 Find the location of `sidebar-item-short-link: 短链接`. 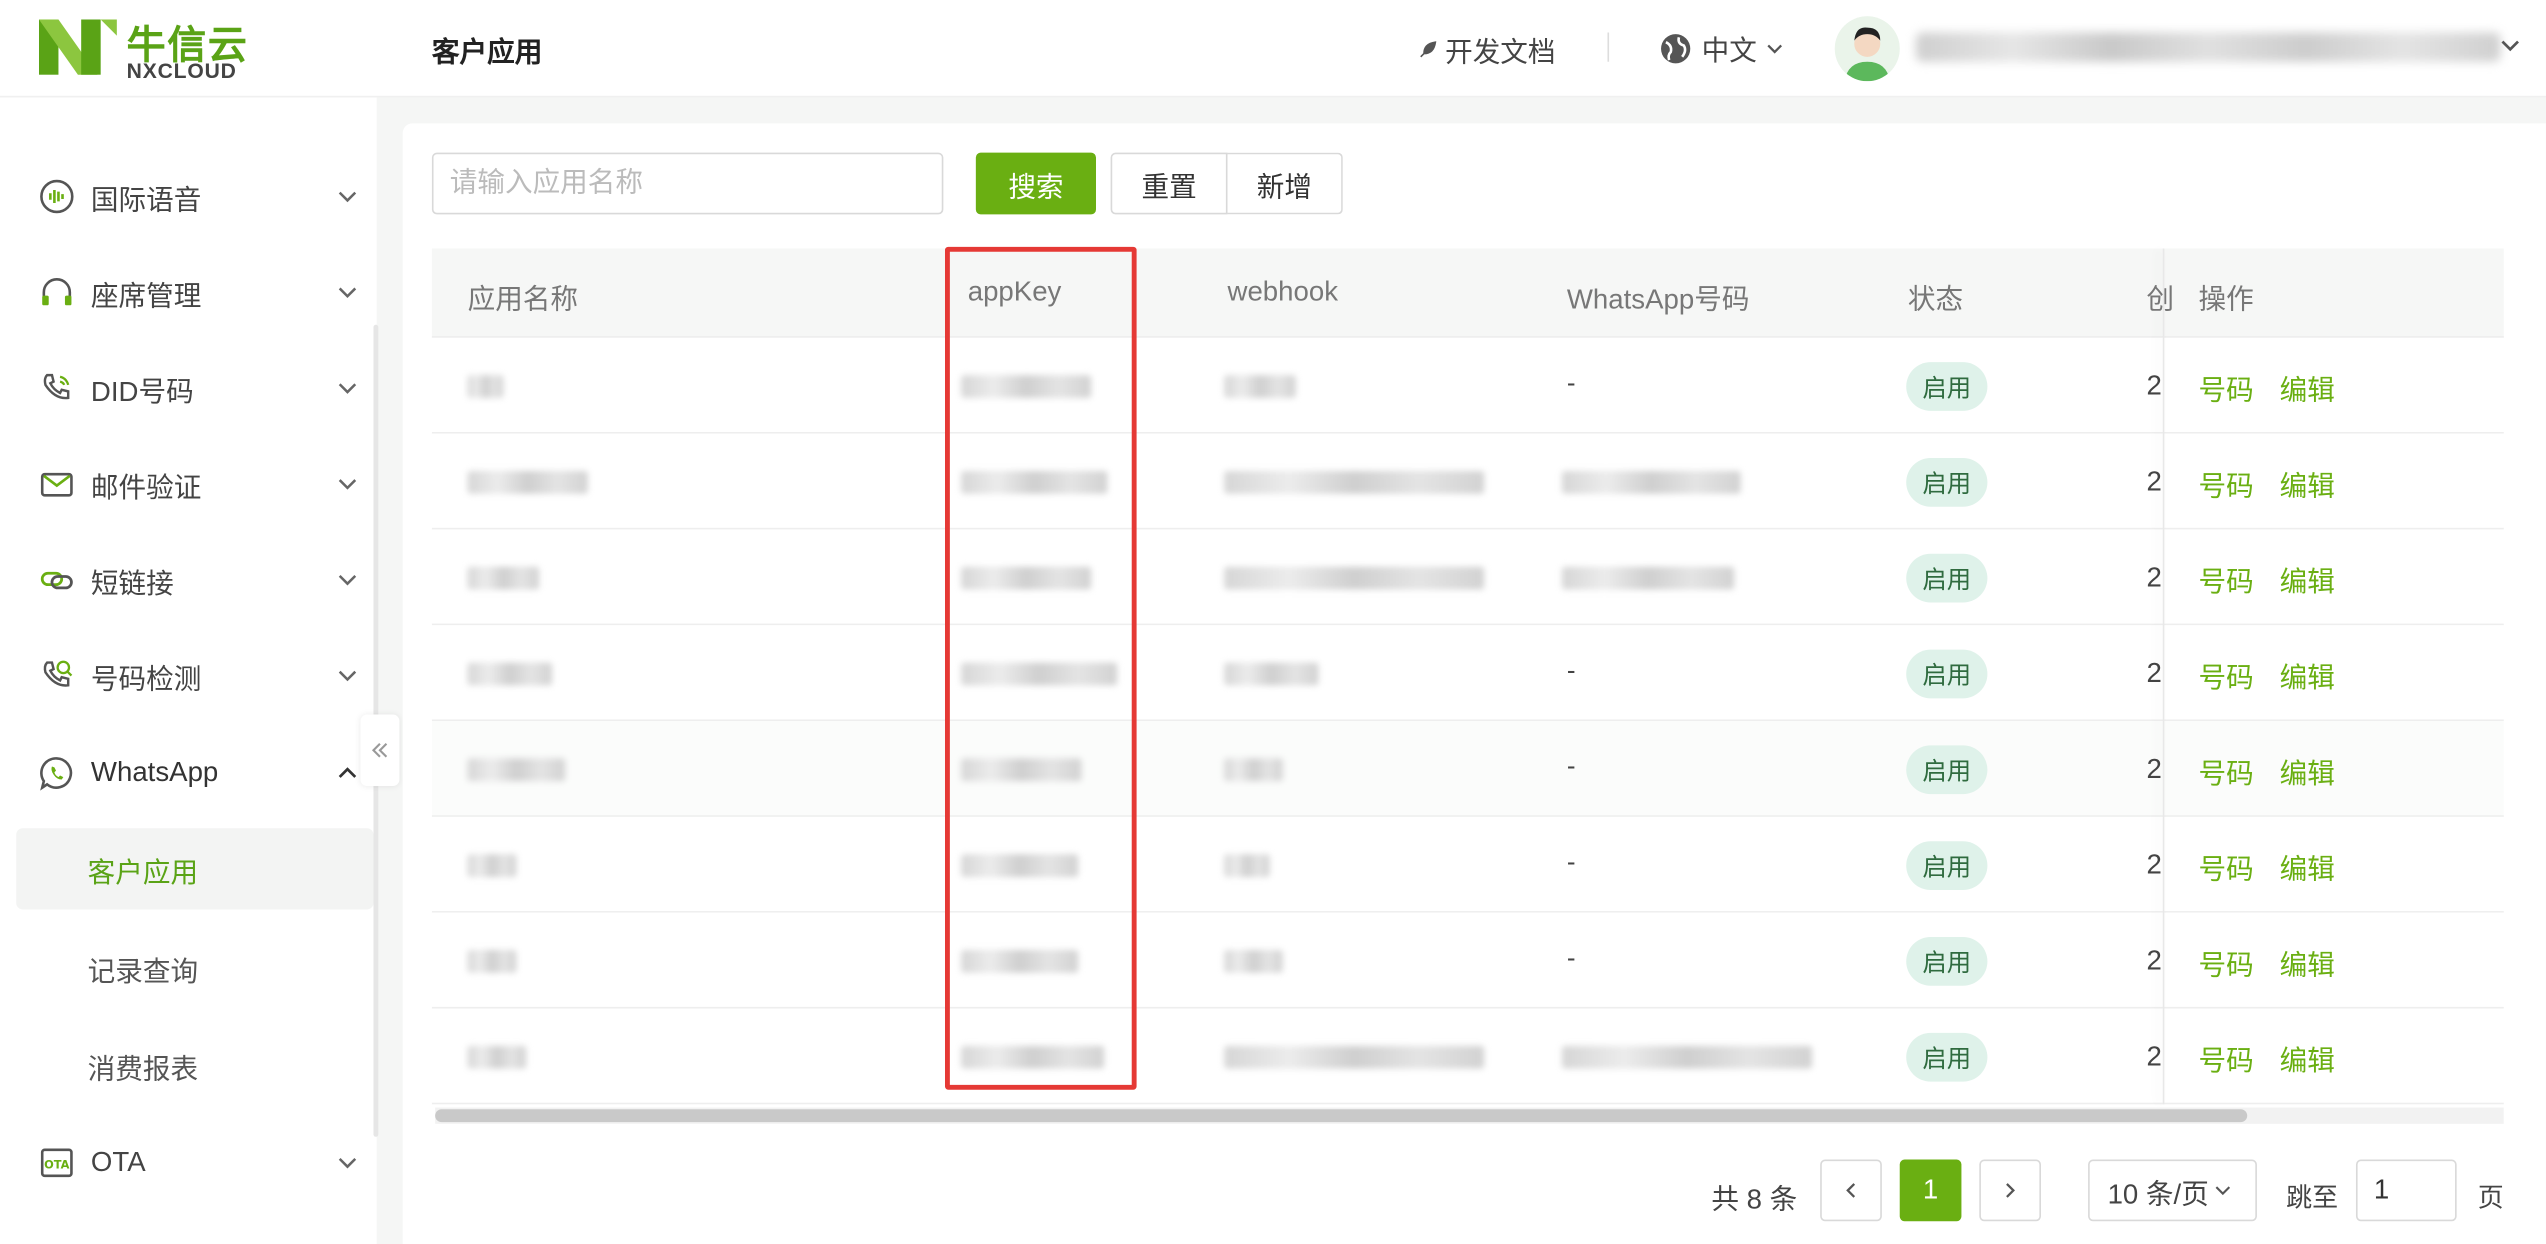

sidebar-item-short-link: 短链接 is located at coordinates (198, 579).